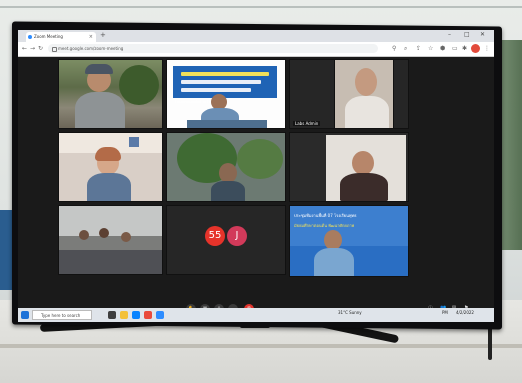  Describe the element at coordinates (124, 315) in the screenshot. I see `file-explorer-icon` at that location.